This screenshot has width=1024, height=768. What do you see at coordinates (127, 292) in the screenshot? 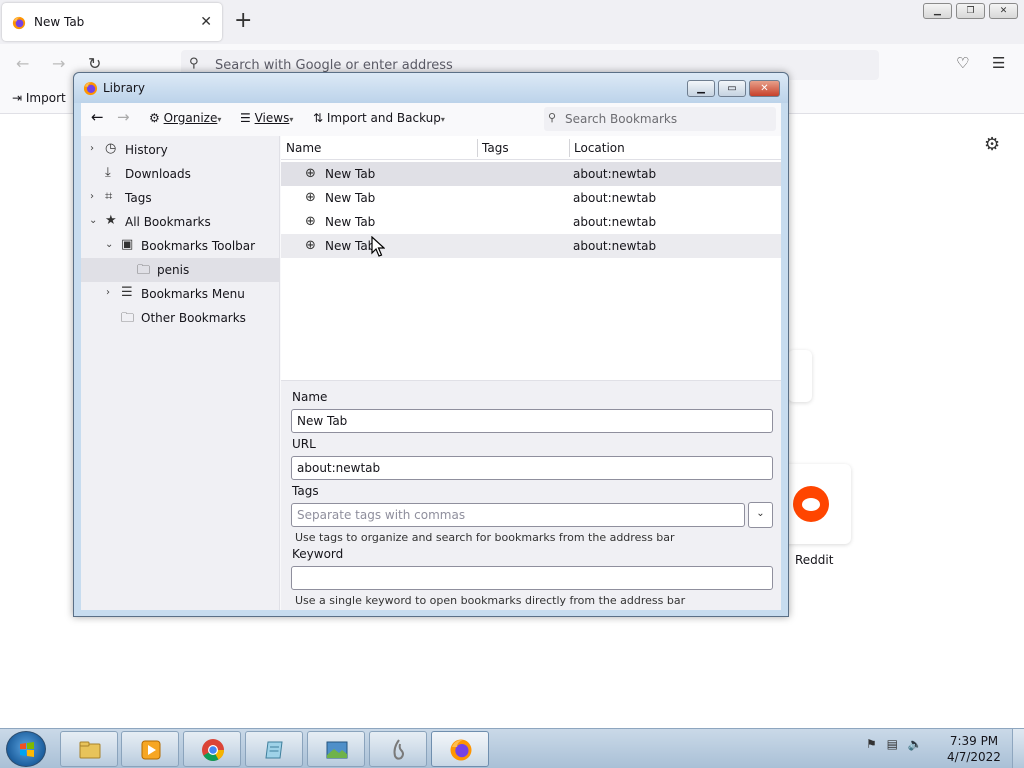
I see `menu-icon: ☰` at bounding box center [127, 292].